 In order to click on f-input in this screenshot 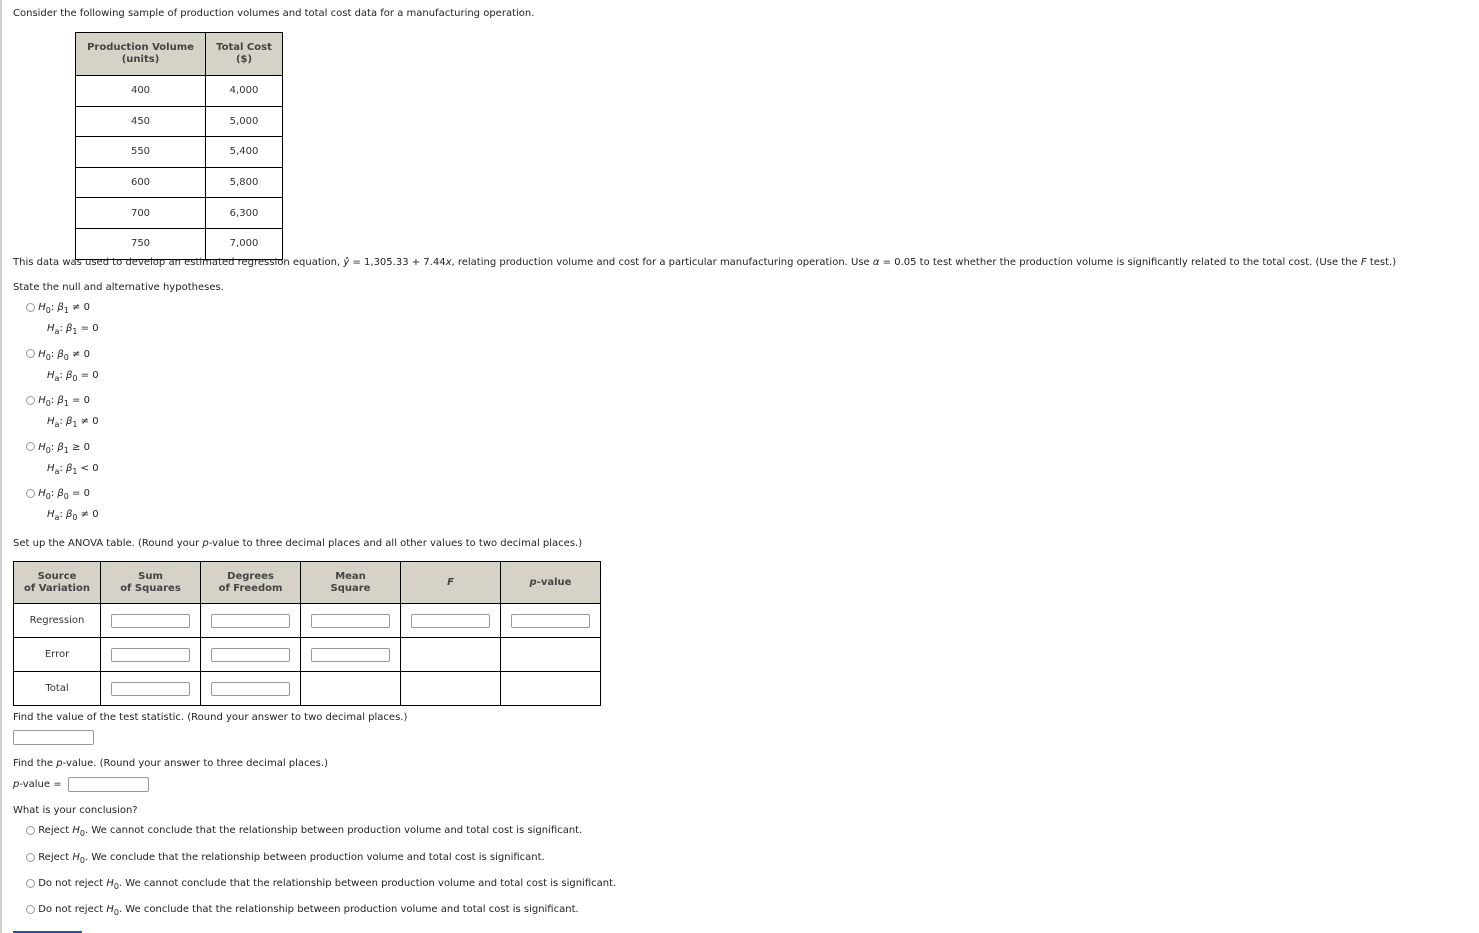, I will do `click(450, 620)`.